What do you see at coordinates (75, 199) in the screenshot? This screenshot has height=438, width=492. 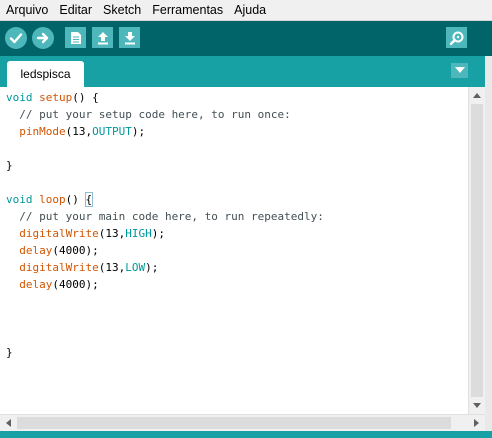 I see `code-token: ()` at bounding box center [75, 199].